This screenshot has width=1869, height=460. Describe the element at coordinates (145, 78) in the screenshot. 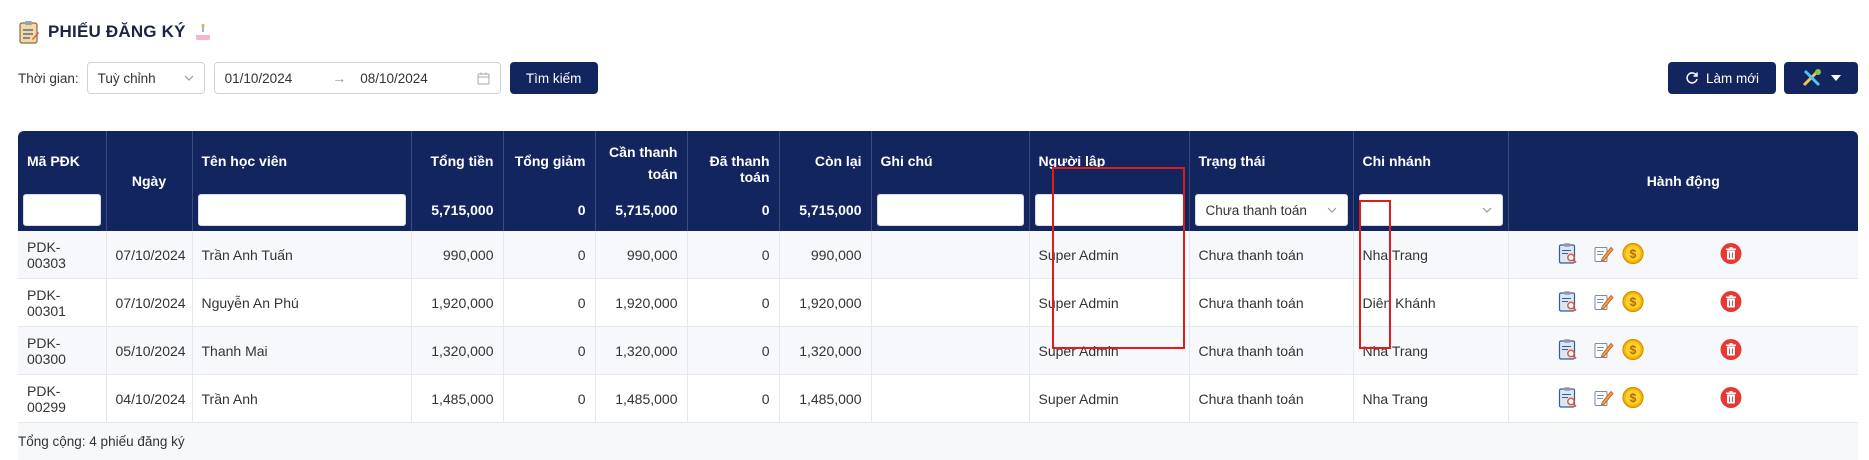

I see `period-select: Tuỳ chỉnh` at that location.